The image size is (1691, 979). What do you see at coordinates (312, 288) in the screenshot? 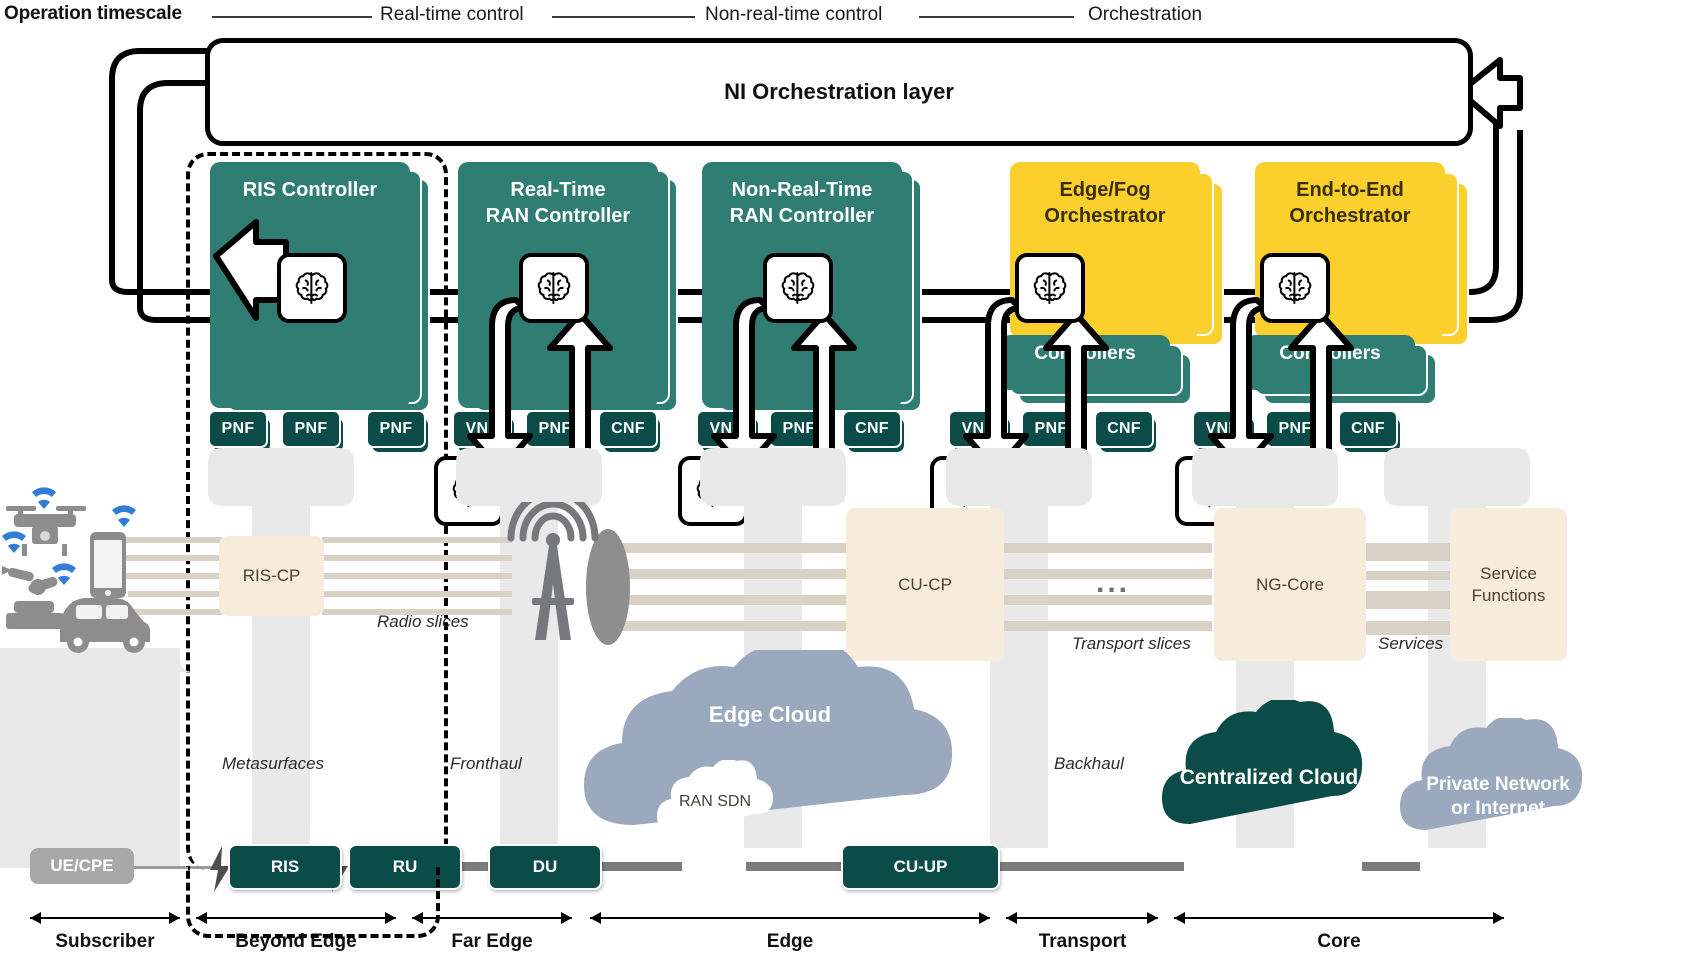
I see `brain-icon-ris-controller` at bounding box center [312, 288].